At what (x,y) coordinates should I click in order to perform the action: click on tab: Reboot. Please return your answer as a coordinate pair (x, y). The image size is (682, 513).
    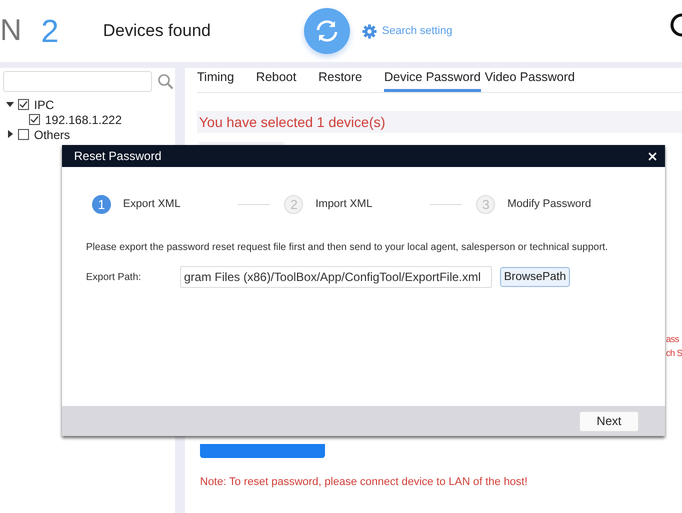
    Looking at the image, I should click on (276, 81).